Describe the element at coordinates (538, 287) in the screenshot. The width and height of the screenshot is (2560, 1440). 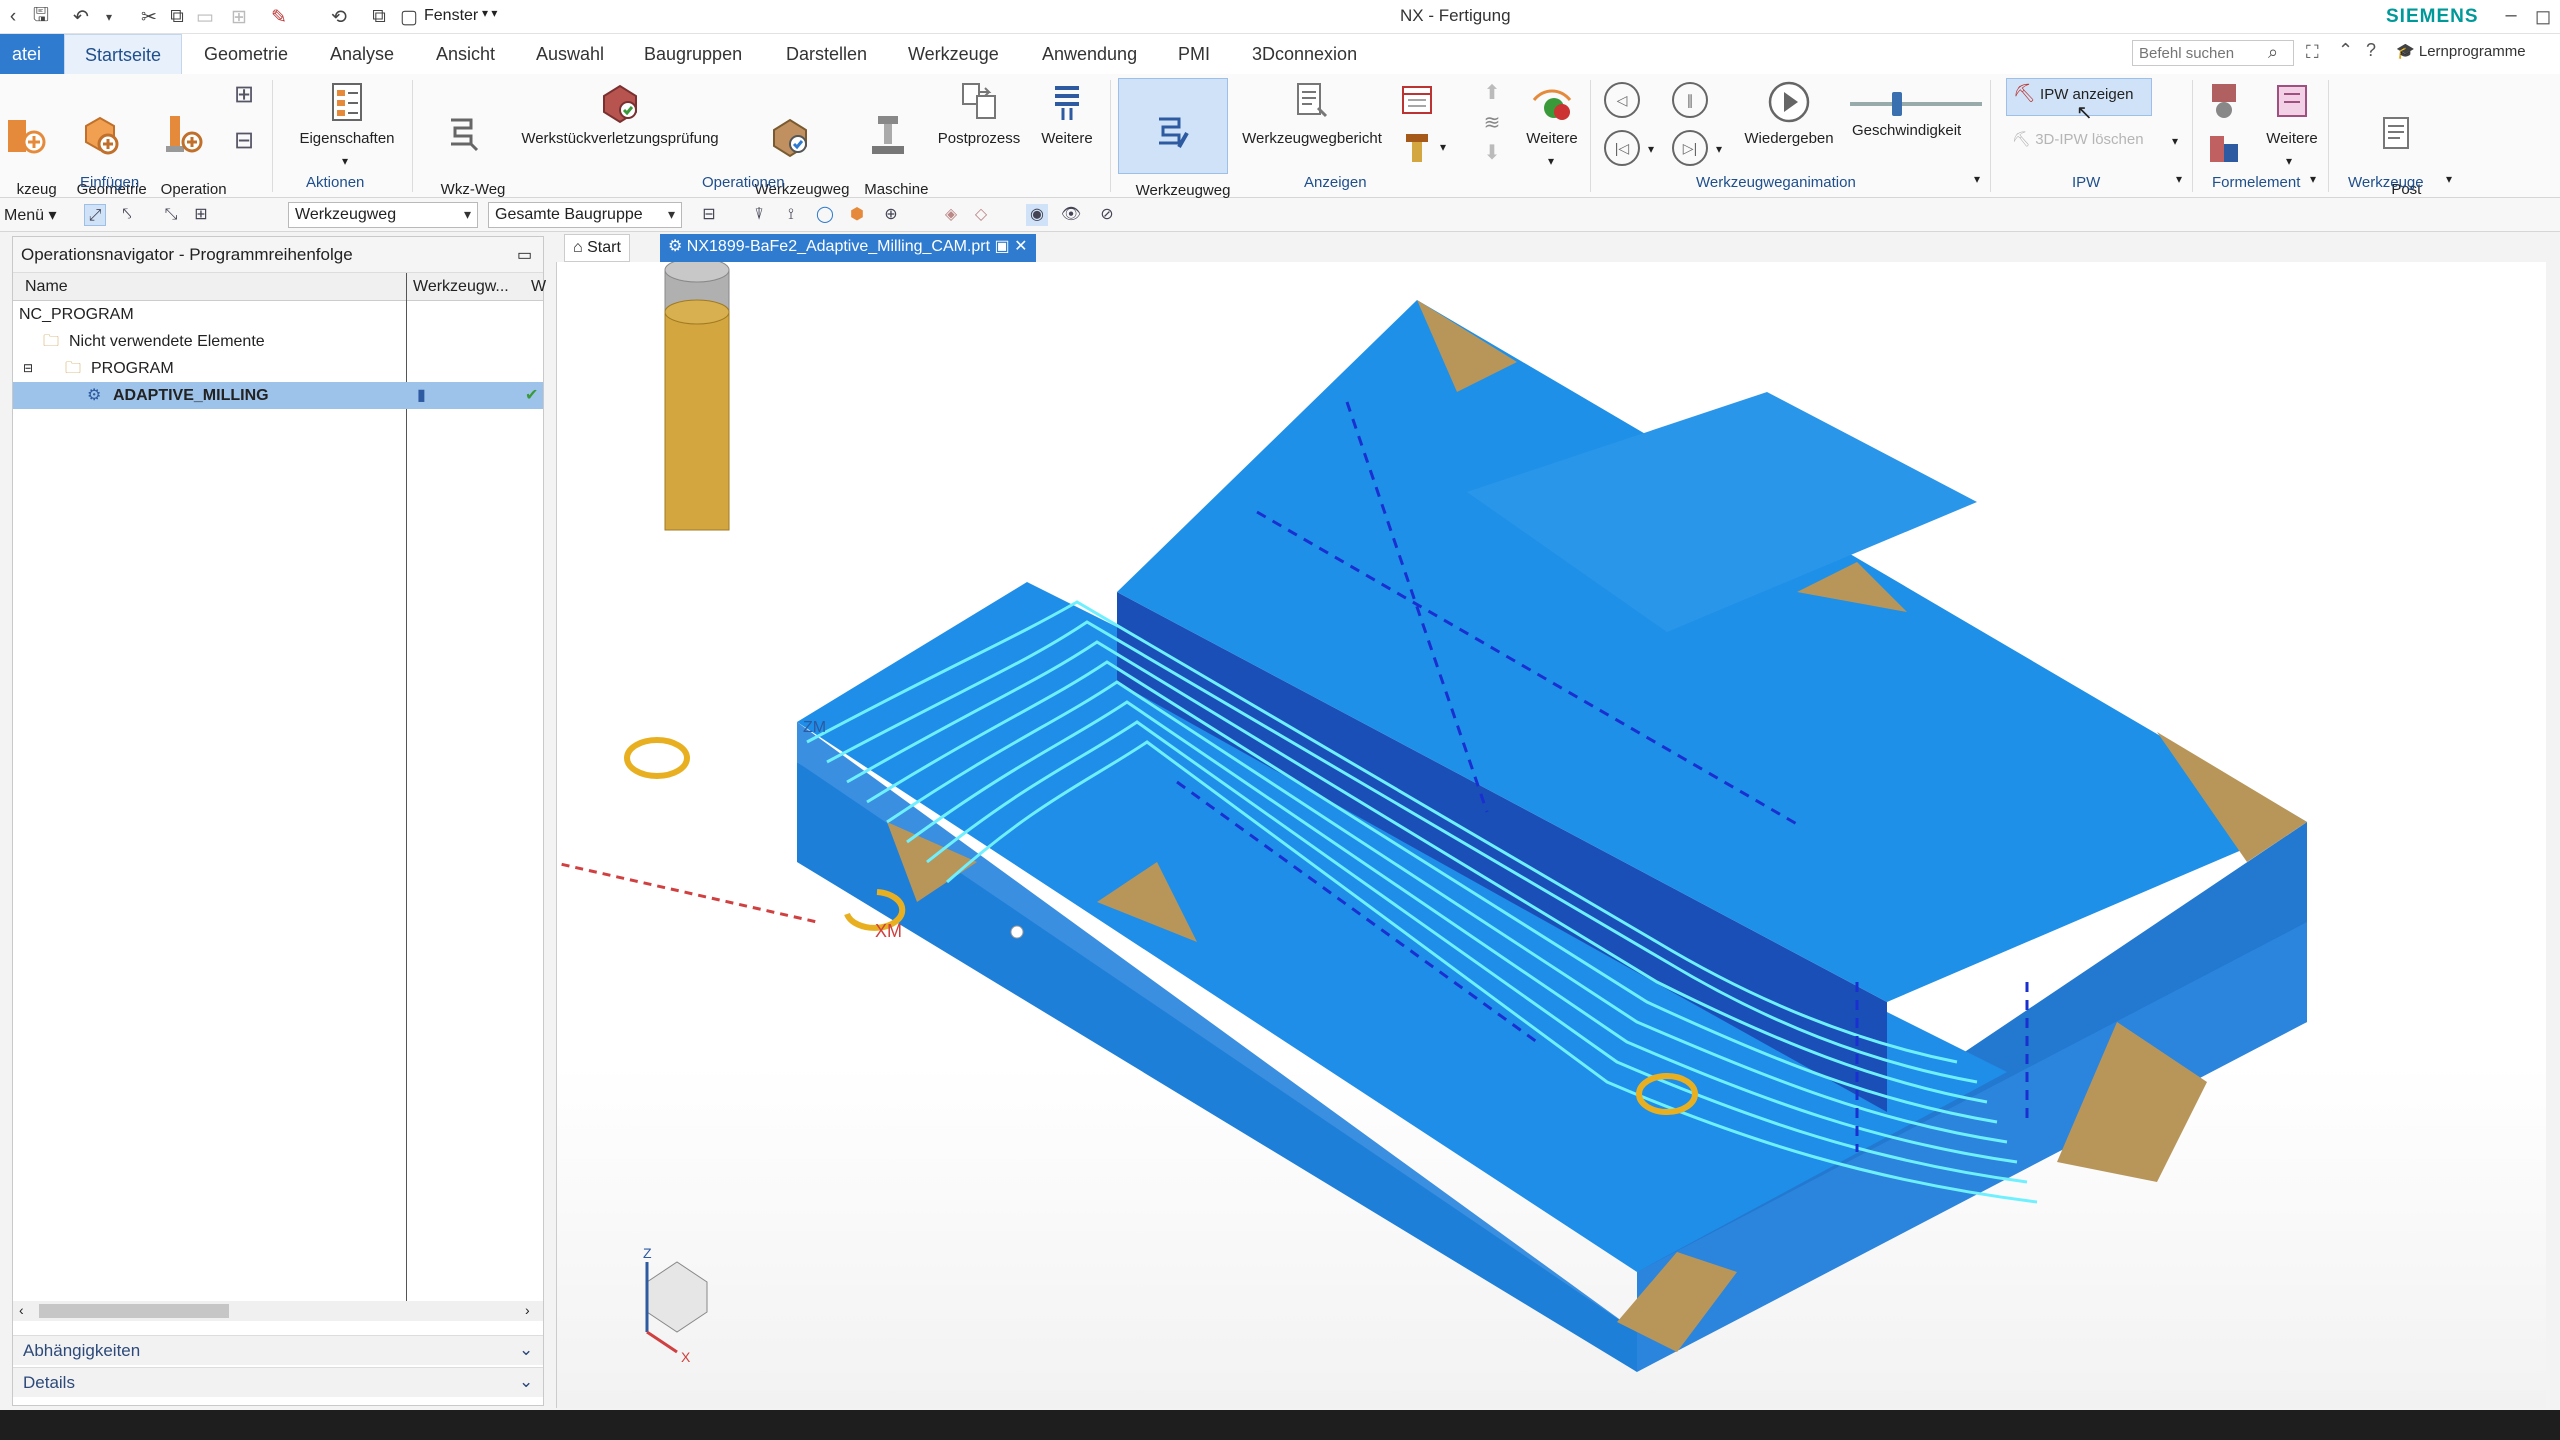
I see `column-w: W` at that location.